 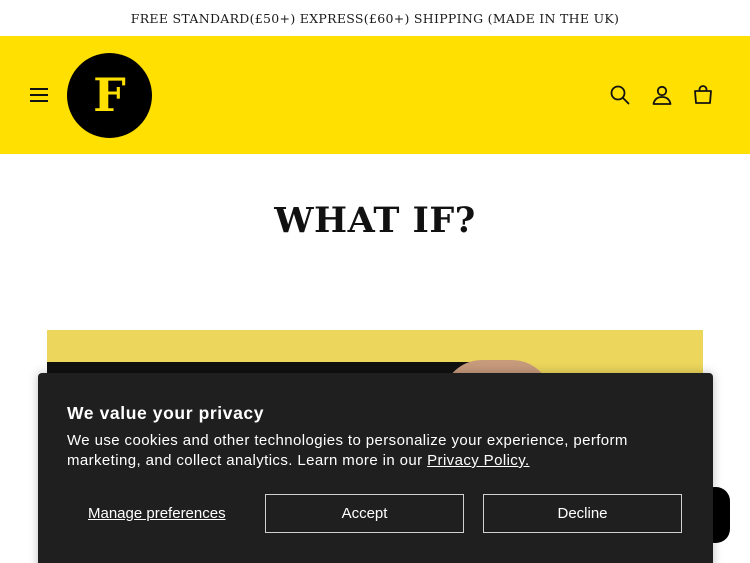 What do you see at coordinates (620, 95) in the screenshot?
I see `search-icon` at bounding box center [620, 95].